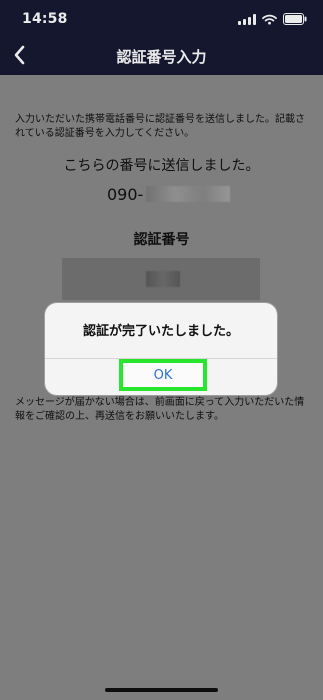  What do you see at coordinates (163, 375) in the screenshot?
I see `ok-button: OK` at bounding box center [163, 375].